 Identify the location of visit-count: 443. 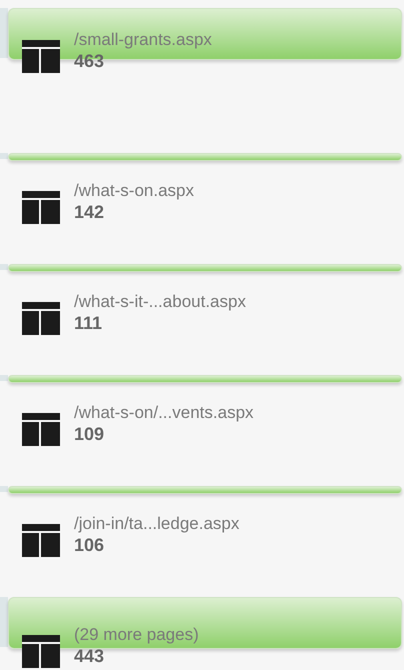
(90, 656).